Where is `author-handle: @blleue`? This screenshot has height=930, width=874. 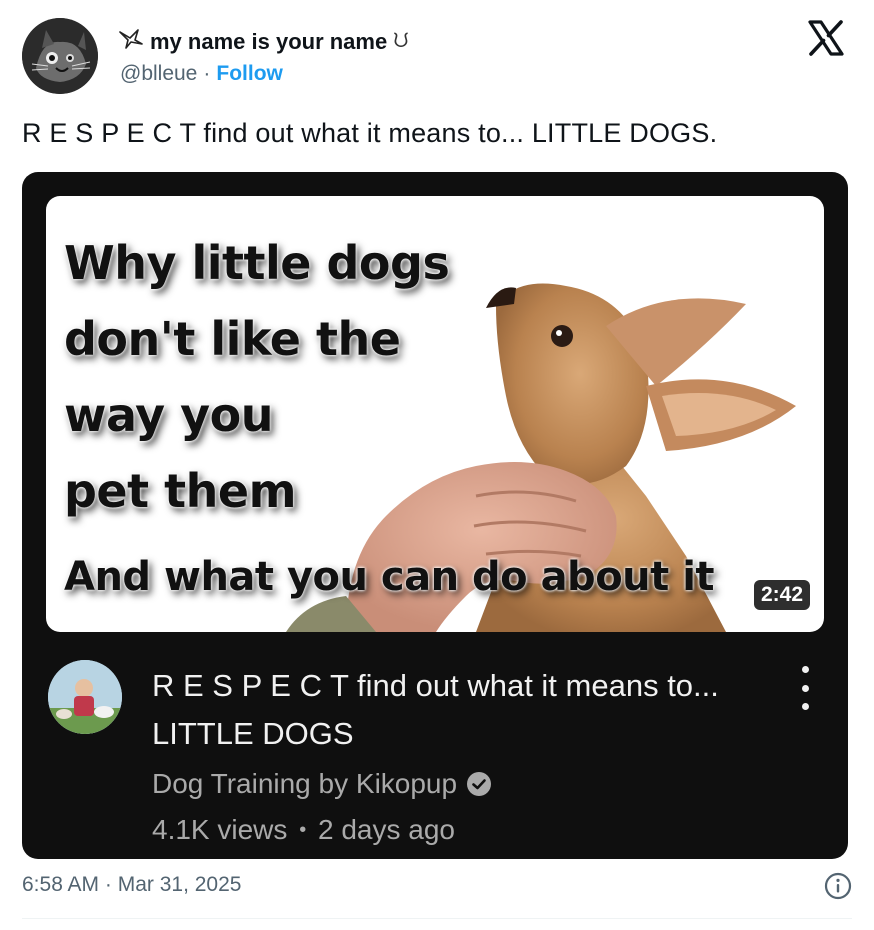
author-handle: @blleue is located at coordinates (158, 74).